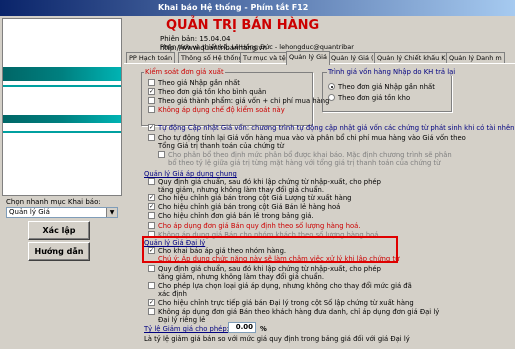 The width and height of the screenshot is (515, 349). Describe the element at coordinates (387, 92) in the screenshot. I see `trinh-gia-group` at that location.